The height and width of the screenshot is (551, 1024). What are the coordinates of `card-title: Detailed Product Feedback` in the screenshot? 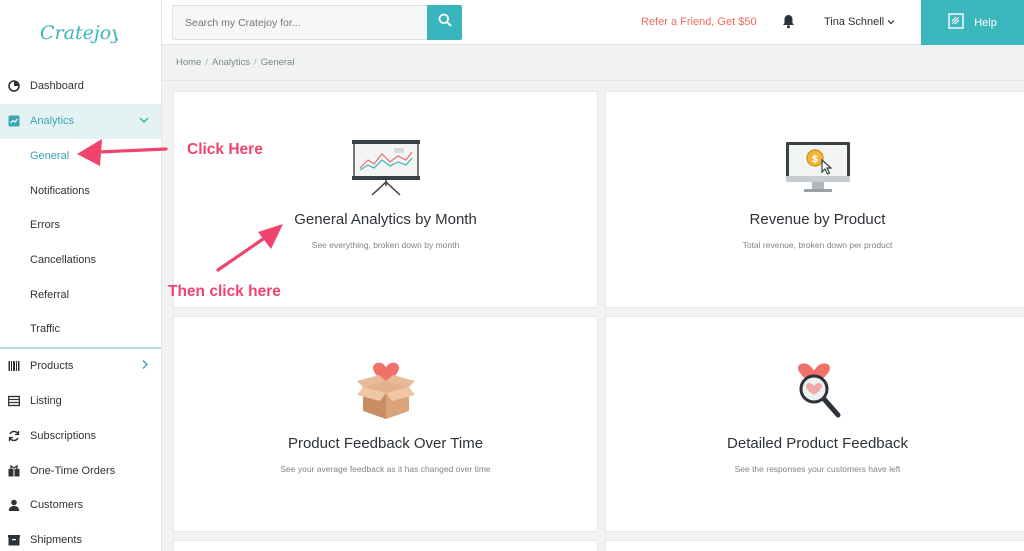 It's located at (817, 443).